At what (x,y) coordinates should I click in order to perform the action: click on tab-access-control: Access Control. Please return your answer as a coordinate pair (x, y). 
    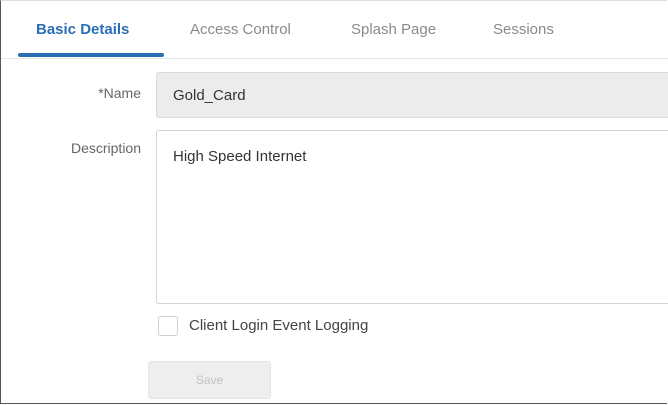
    Looking at the image, I should click on (240, 29).